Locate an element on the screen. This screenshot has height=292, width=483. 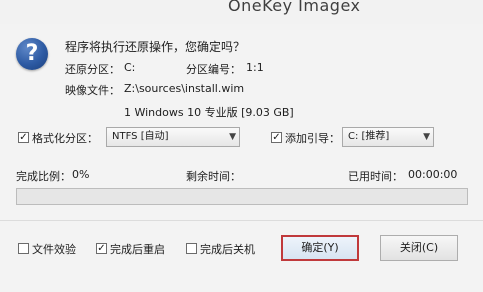
image-detail: 1 Windows 10 专业版 [9.03 GB] is located at coordinates (209, 112).